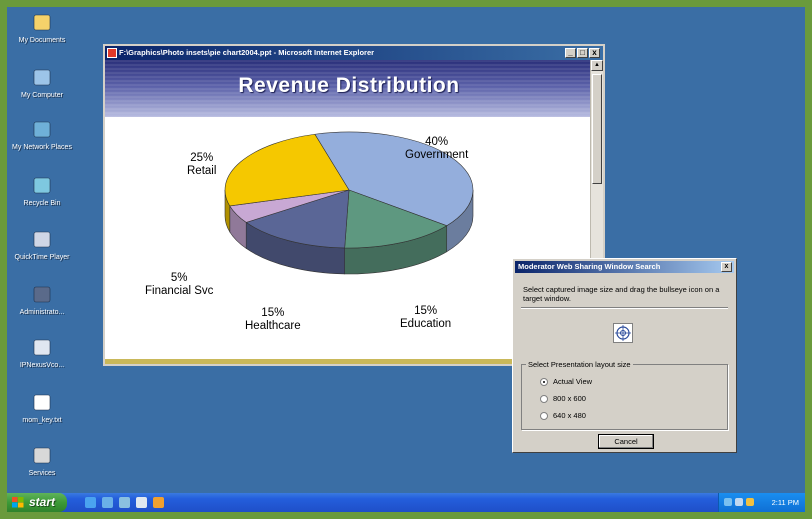 This screenshot has width=812, height=519. I want to click on desktop-icon: My Documents, so click(42, 28).